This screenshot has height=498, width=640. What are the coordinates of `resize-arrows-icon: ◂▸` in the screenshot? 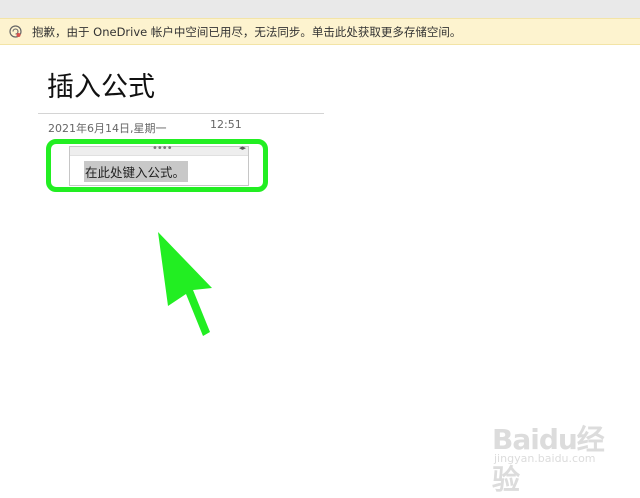 It's located at (242, 148).